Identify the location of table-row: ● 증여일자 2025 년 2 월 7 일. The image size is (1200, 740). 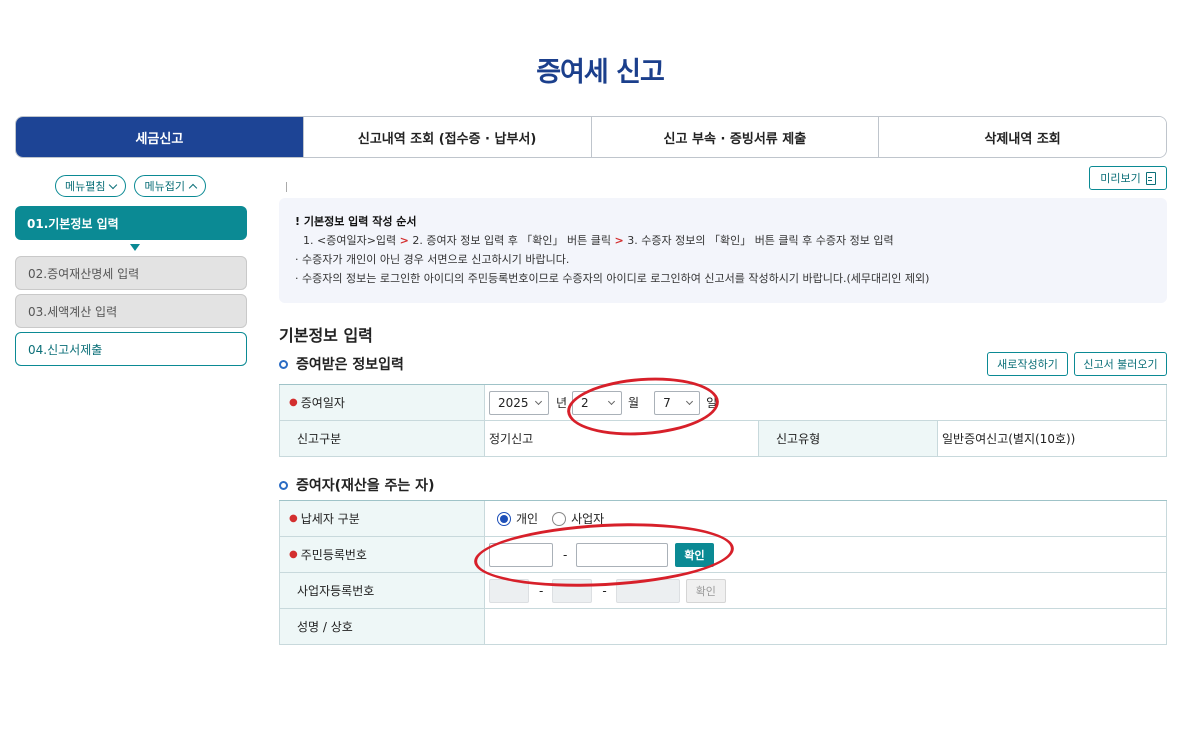
(723, 403).